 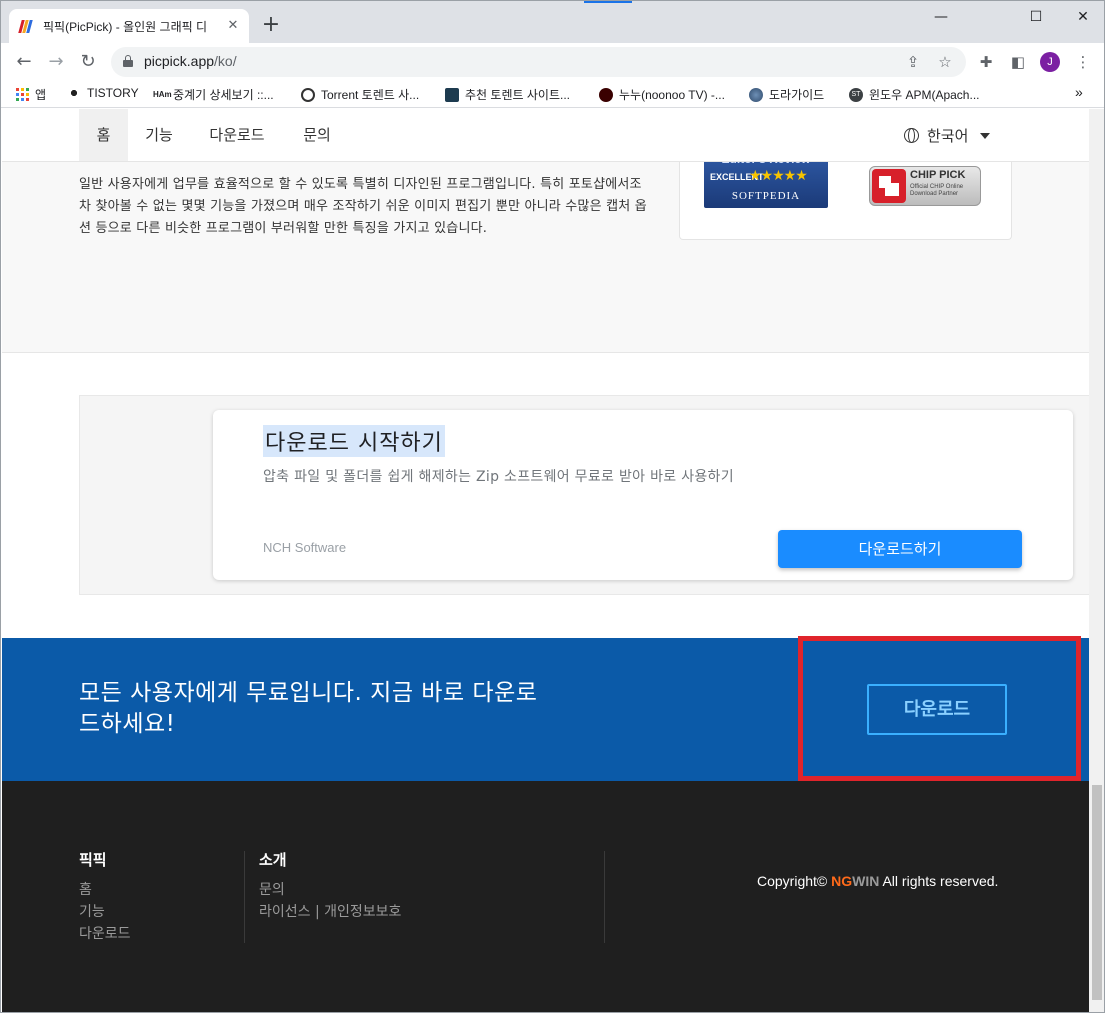 I want to click on extensions-puzzle-icon: ✚, so click(x=986, y=62).